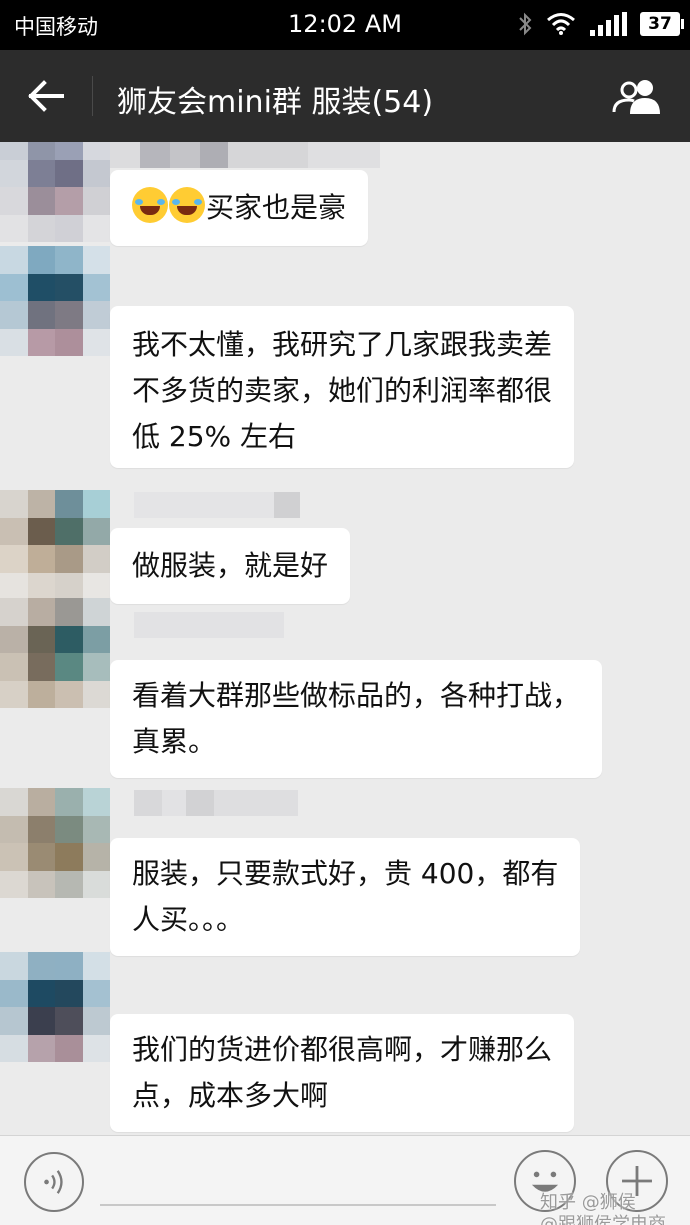 The height and width of the screenshot is (1225, 690). I want to click on header-divider, so click(92, 96).